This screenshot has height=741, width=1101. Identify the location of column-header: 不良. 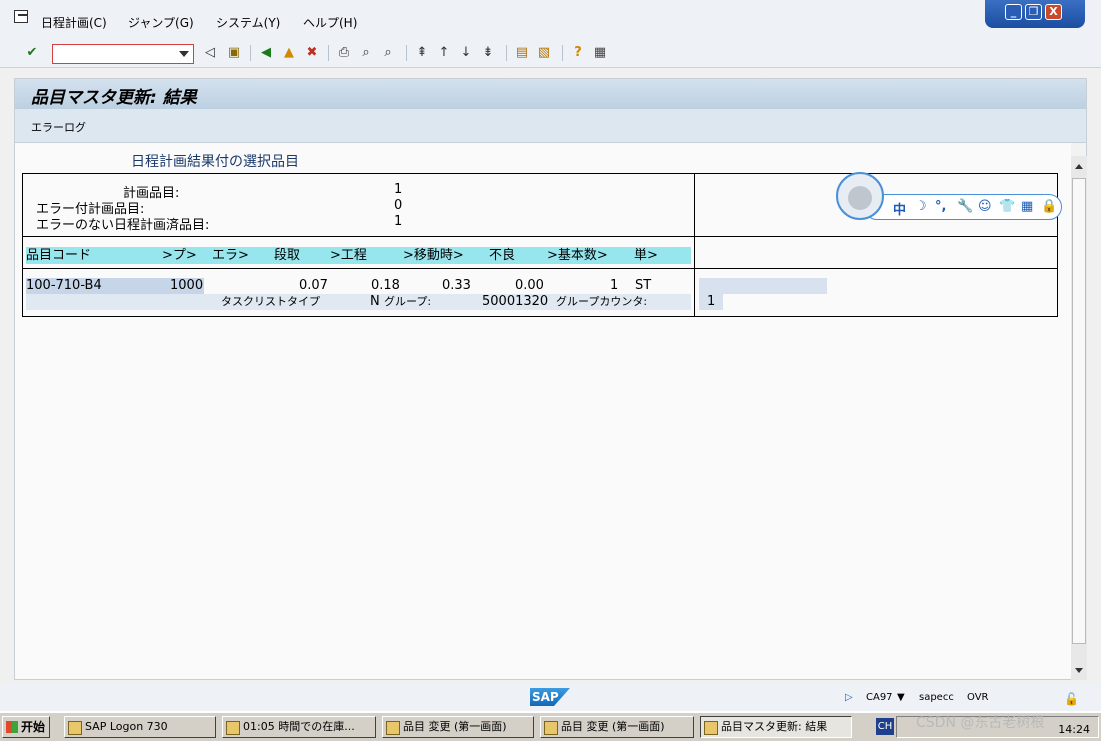
(502, 255).